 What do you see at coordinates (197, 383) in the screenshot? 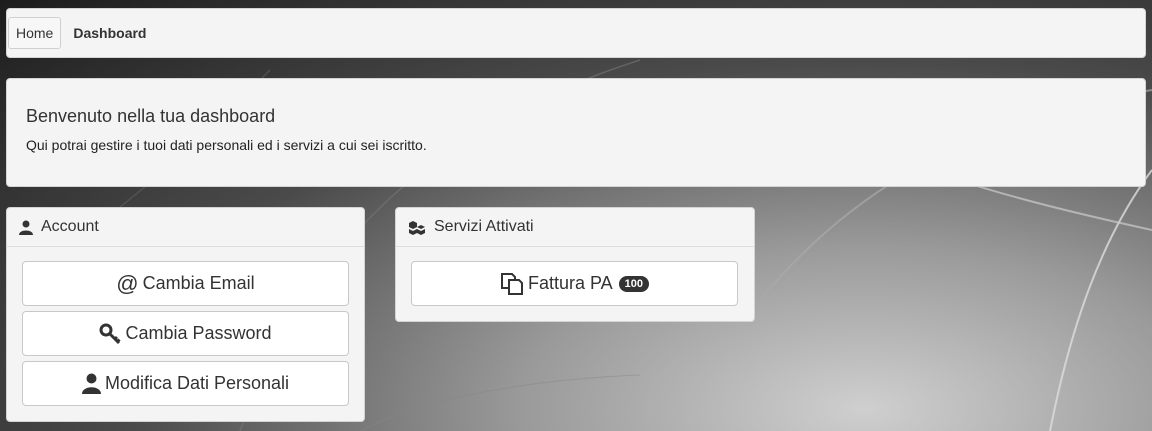
I see `edit-personal-data-label: Modifica Dati Personali` at bounding box center [197, 383].